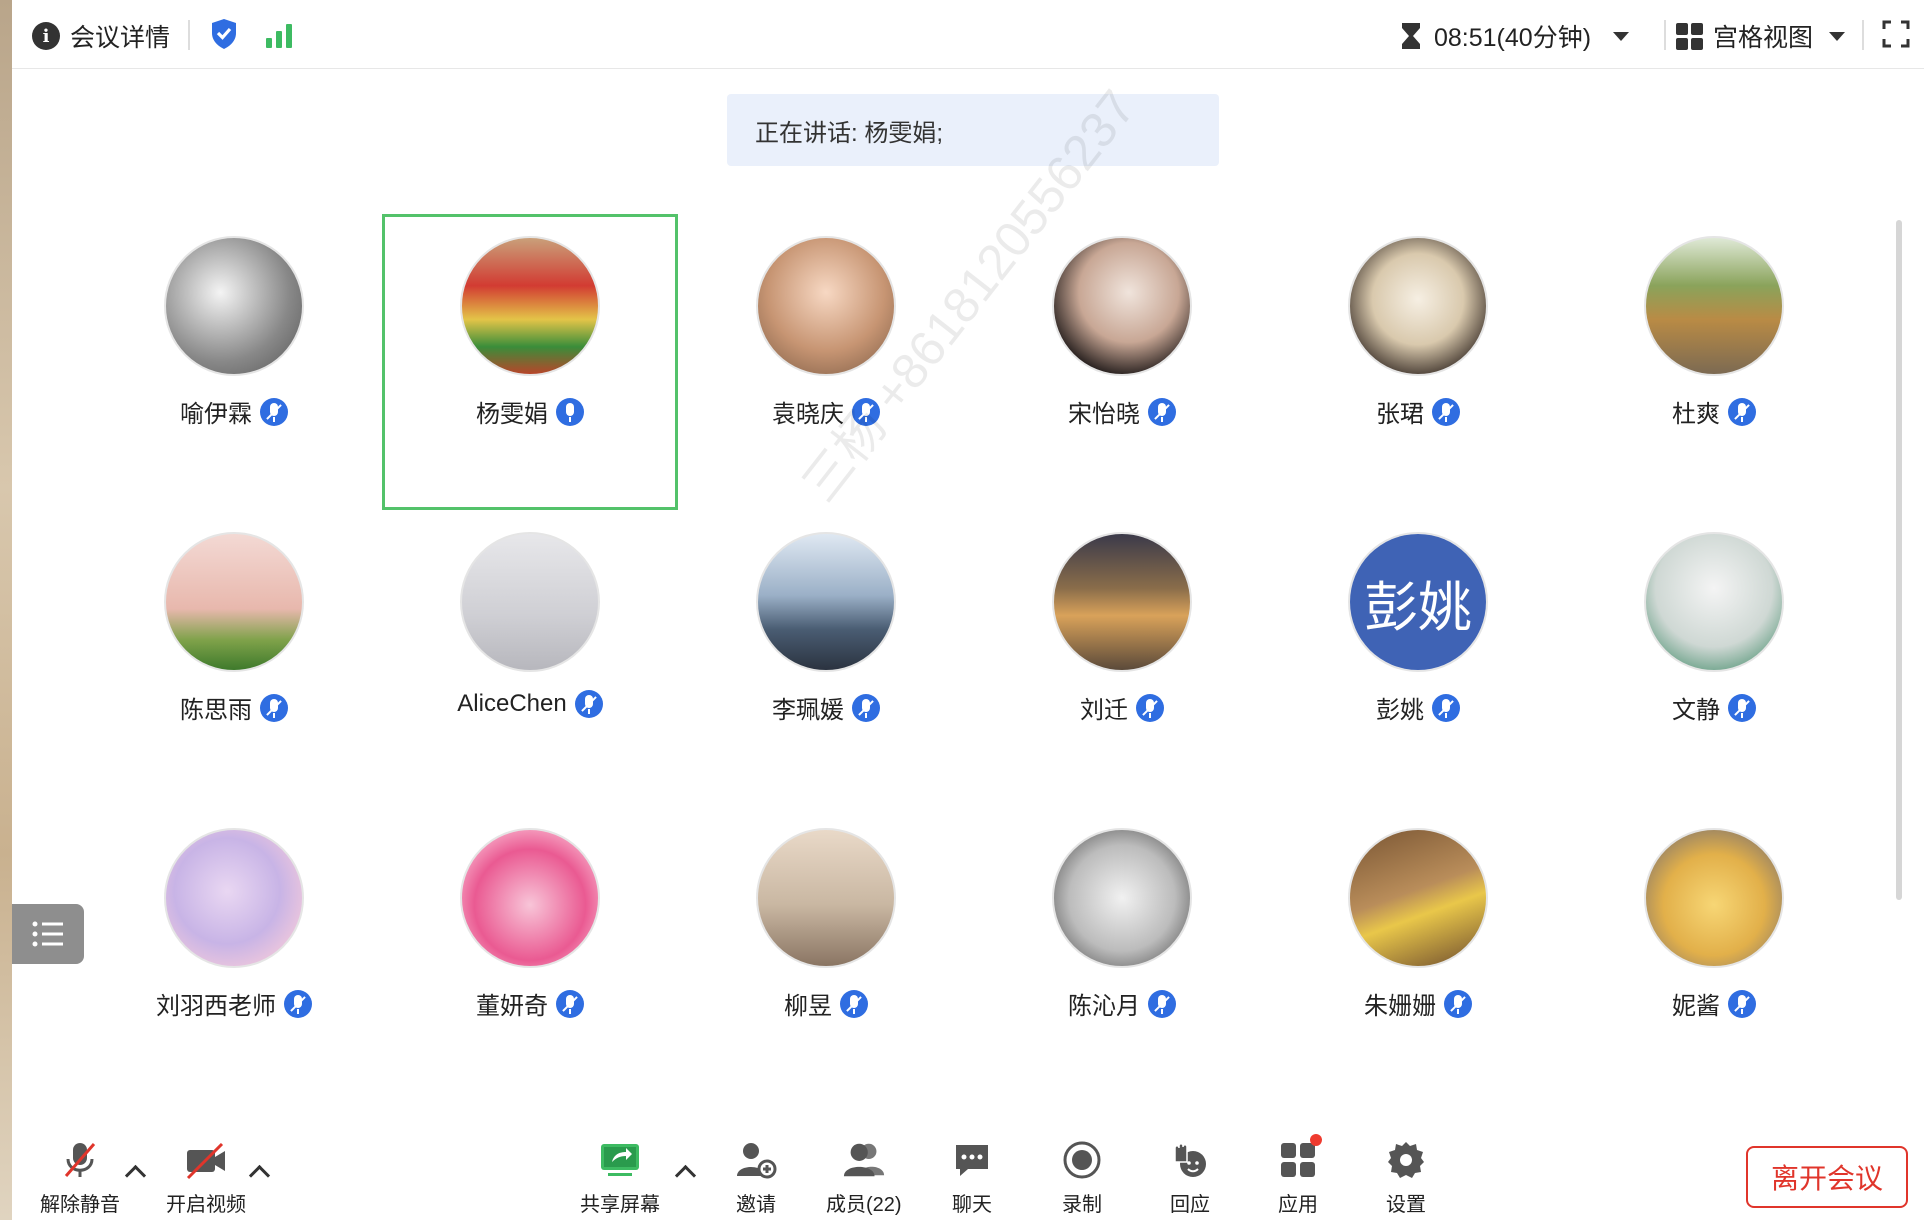 The image size is (1924, 1220). I want to click on react-button: 回应, so click(1190, 1177).